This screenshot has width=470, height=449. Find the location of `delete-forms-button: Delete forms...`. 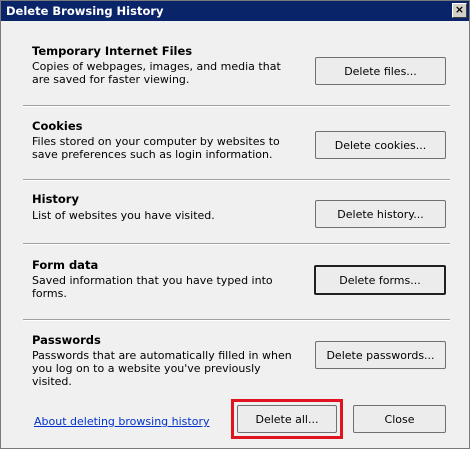

delete-forms-button: Delete forms... is located at coordinates (380, 280).